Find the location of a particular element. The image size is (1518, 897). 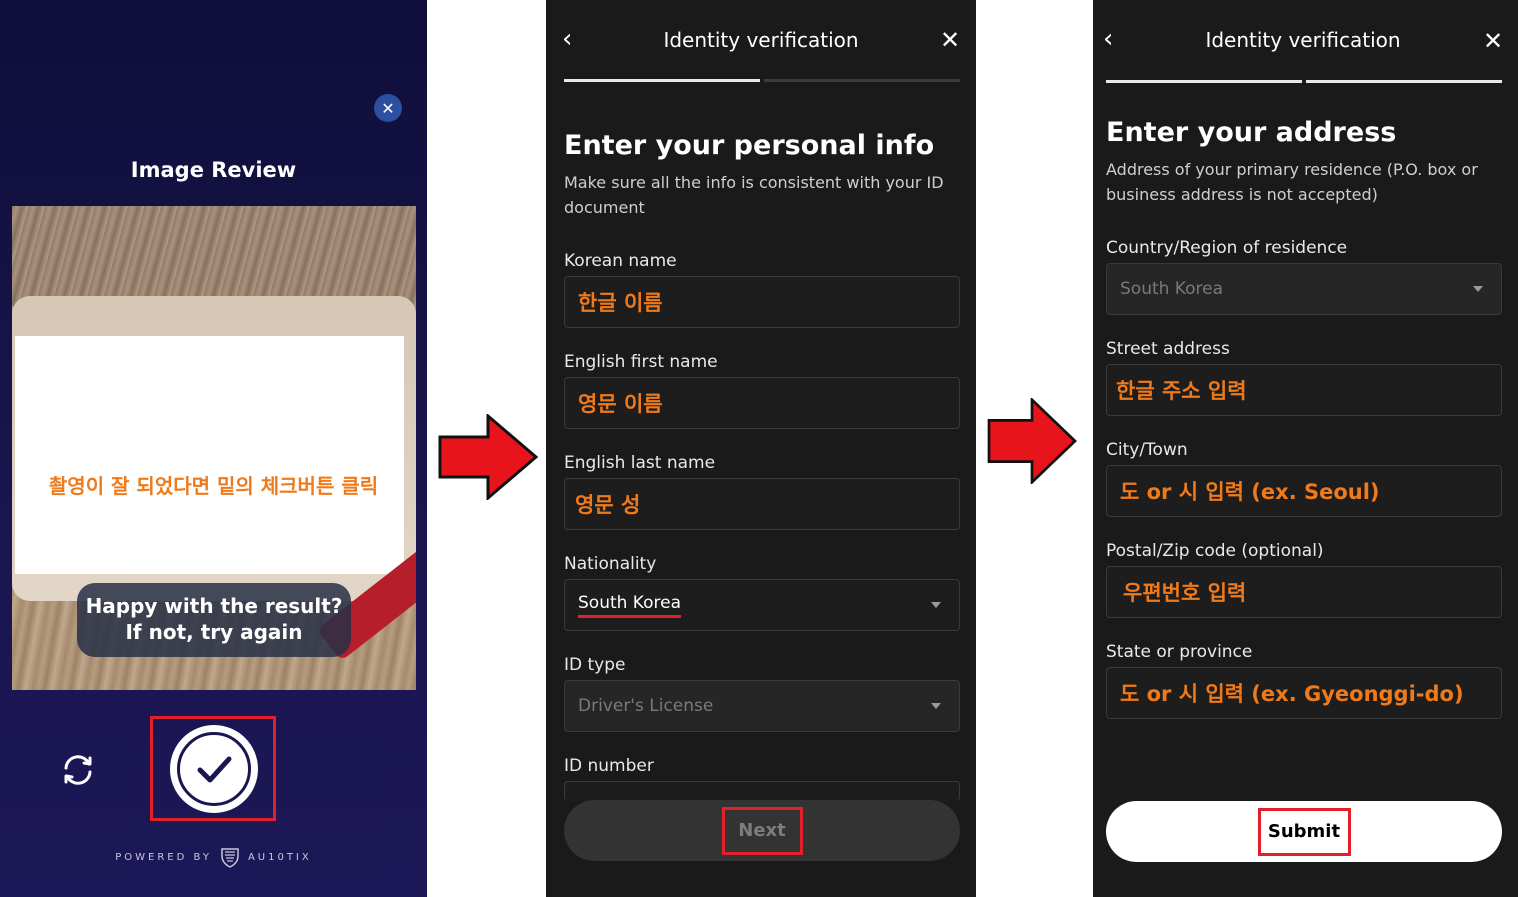

next-button: Next is located at coordinates (762, 830).